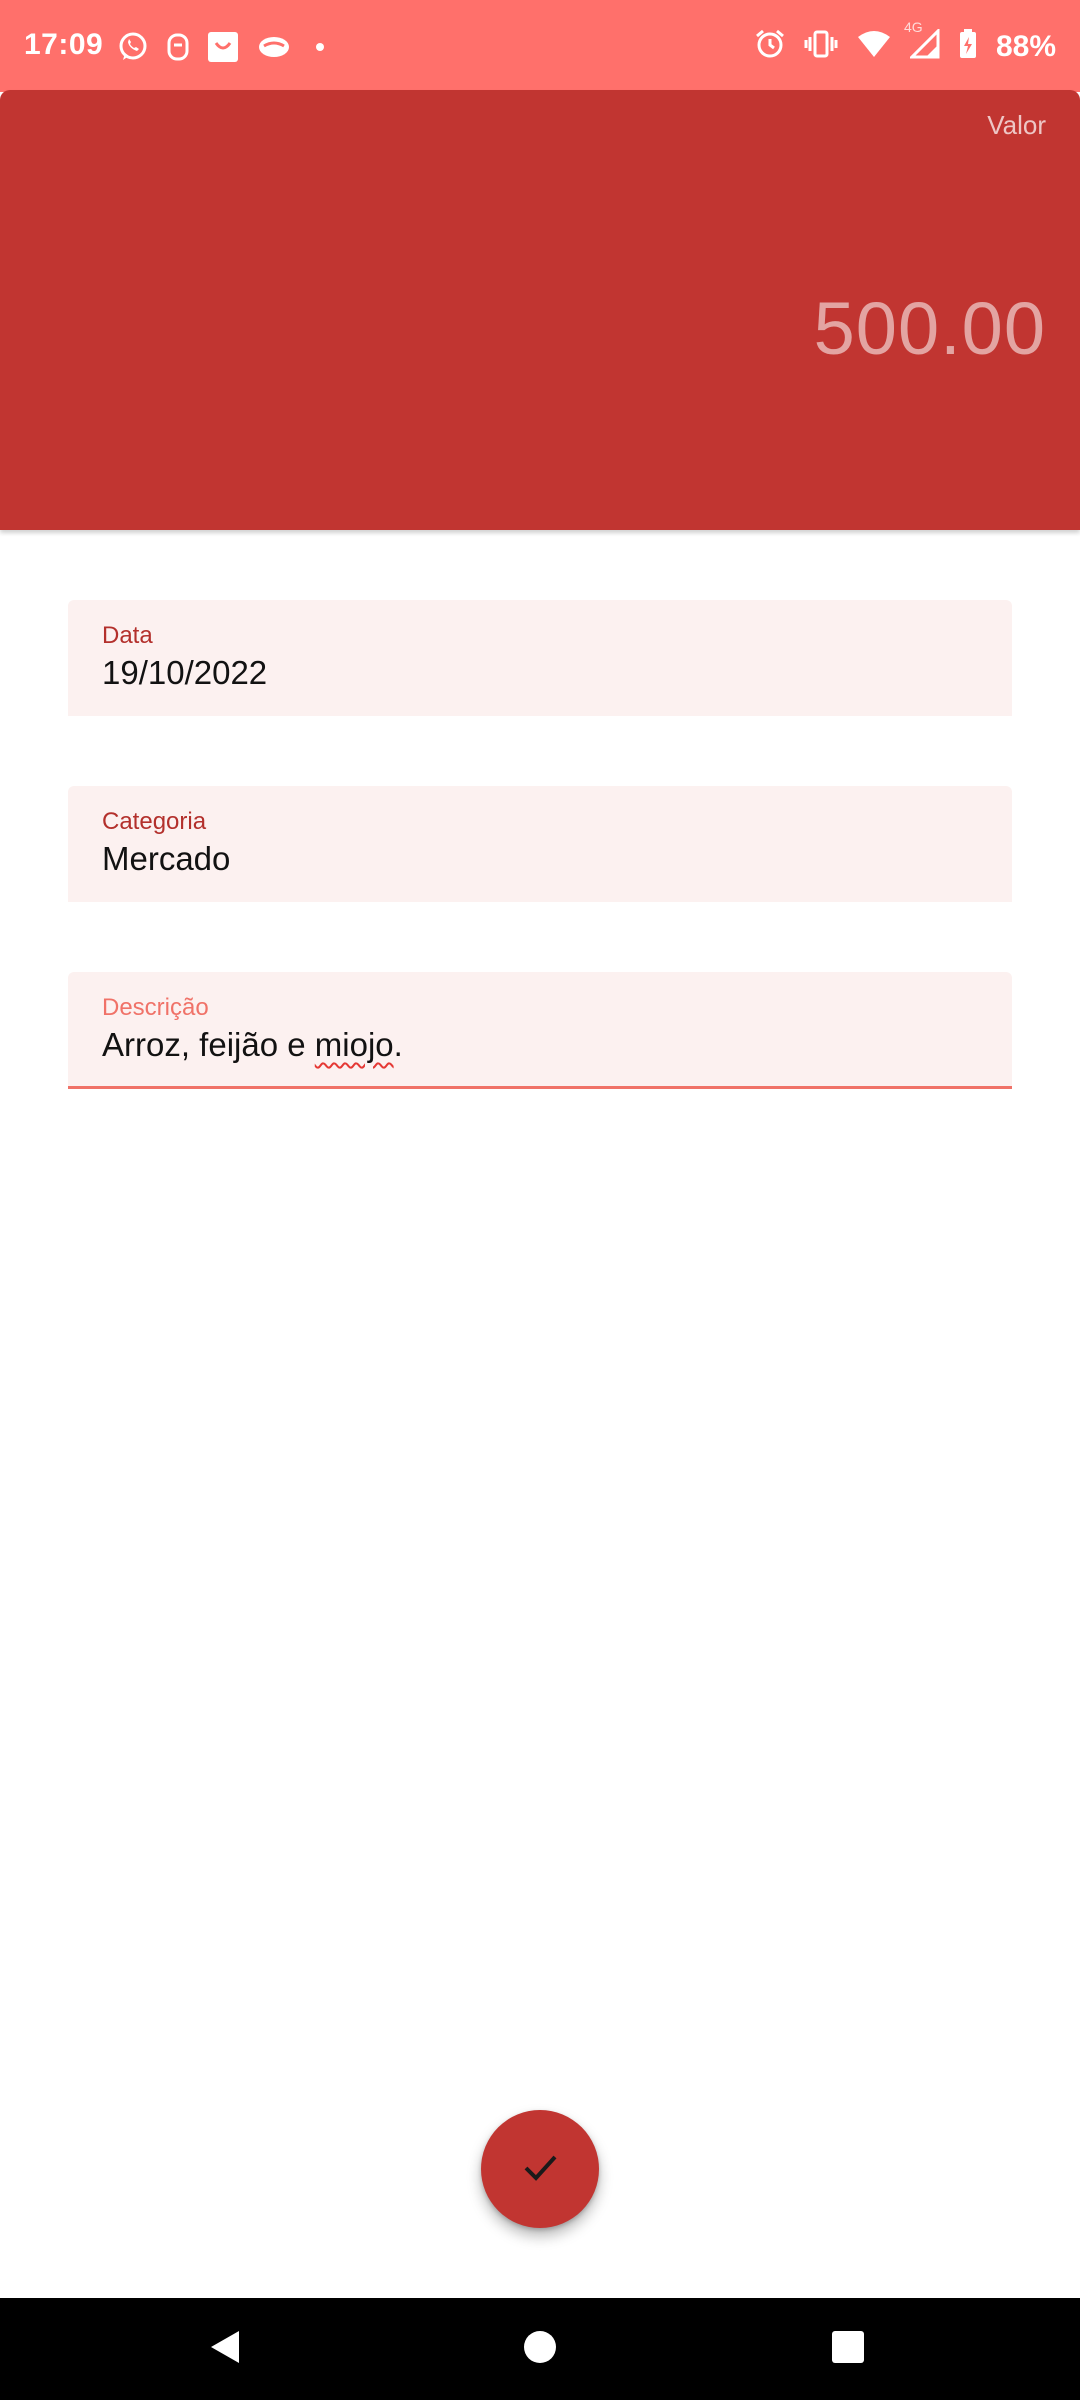  What do you see at coordinates (185, 672) in the screenshot?
I see `date-field-value: 19/10/2022` at bounding box center [185, 672].